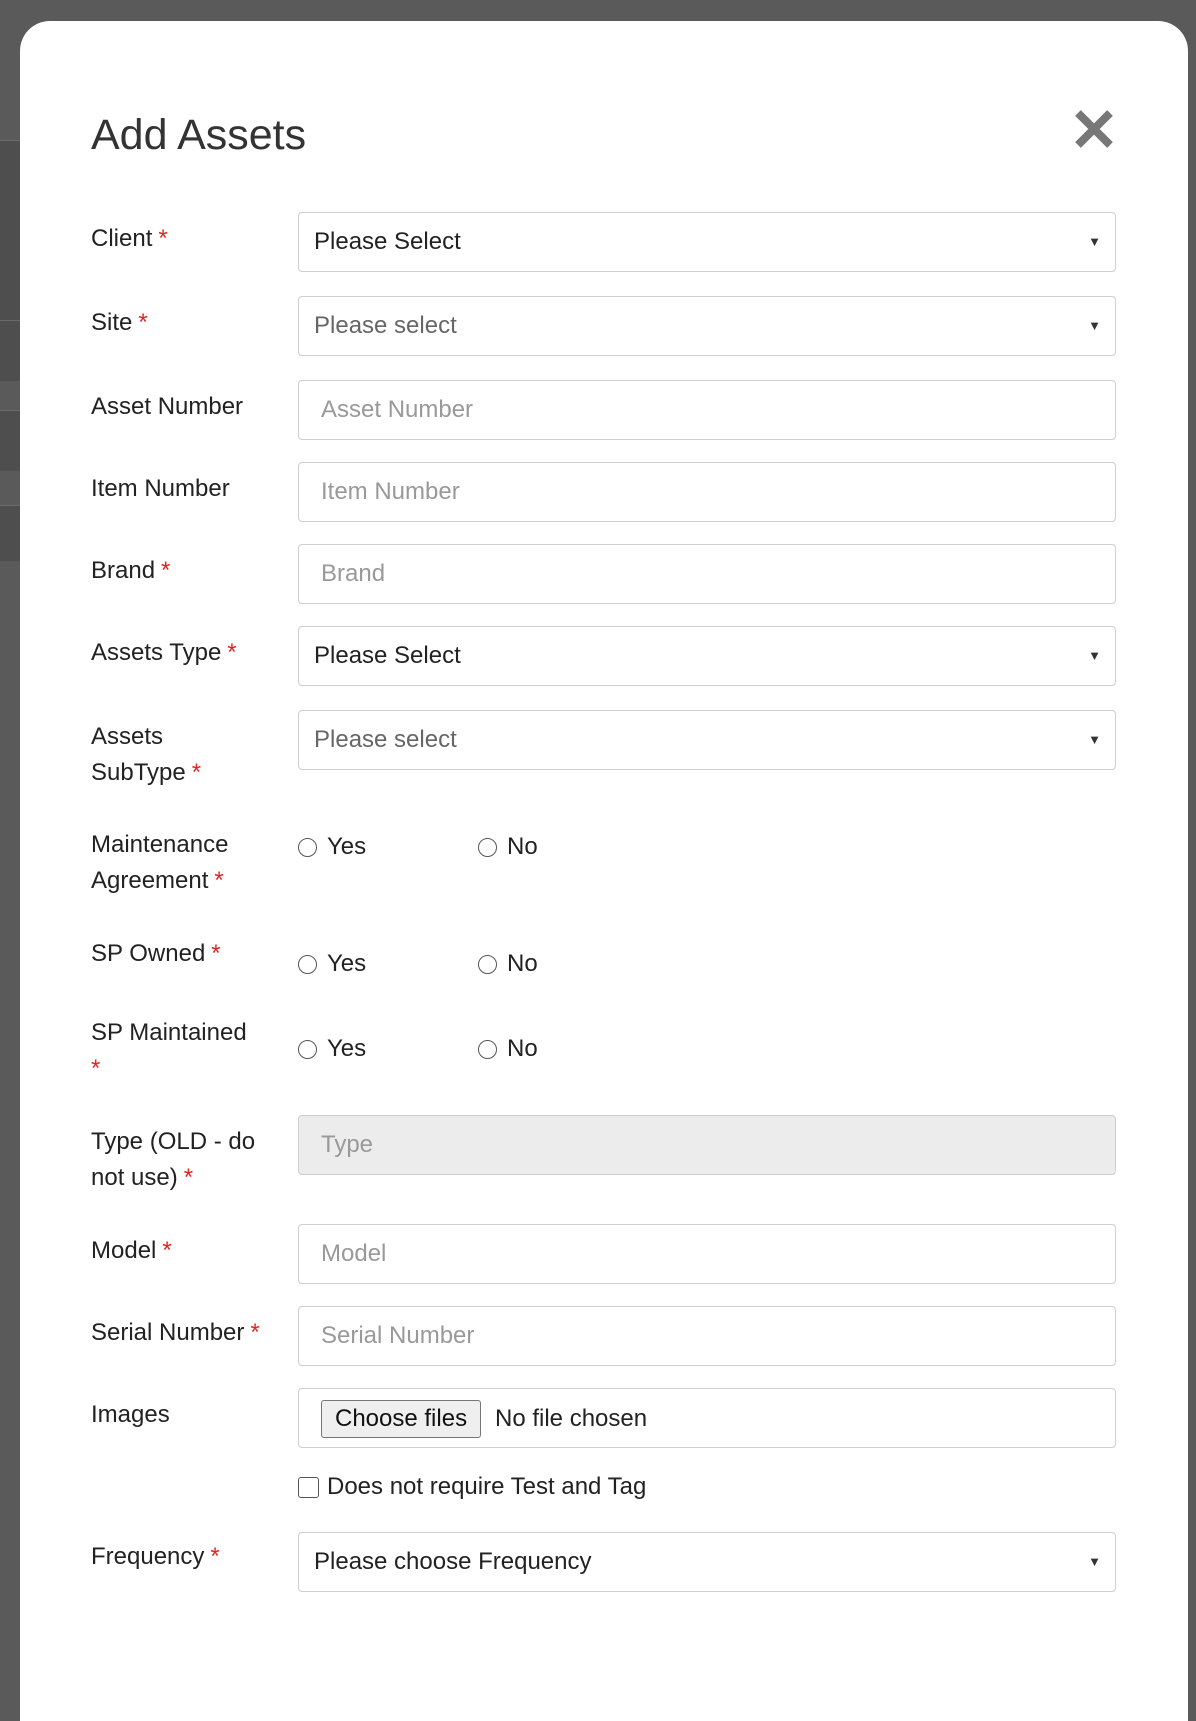 The height and width of the screenshot is (1721, 1196). I want to click on maintenance-agreement-no-radio: No, so click(508, 847).